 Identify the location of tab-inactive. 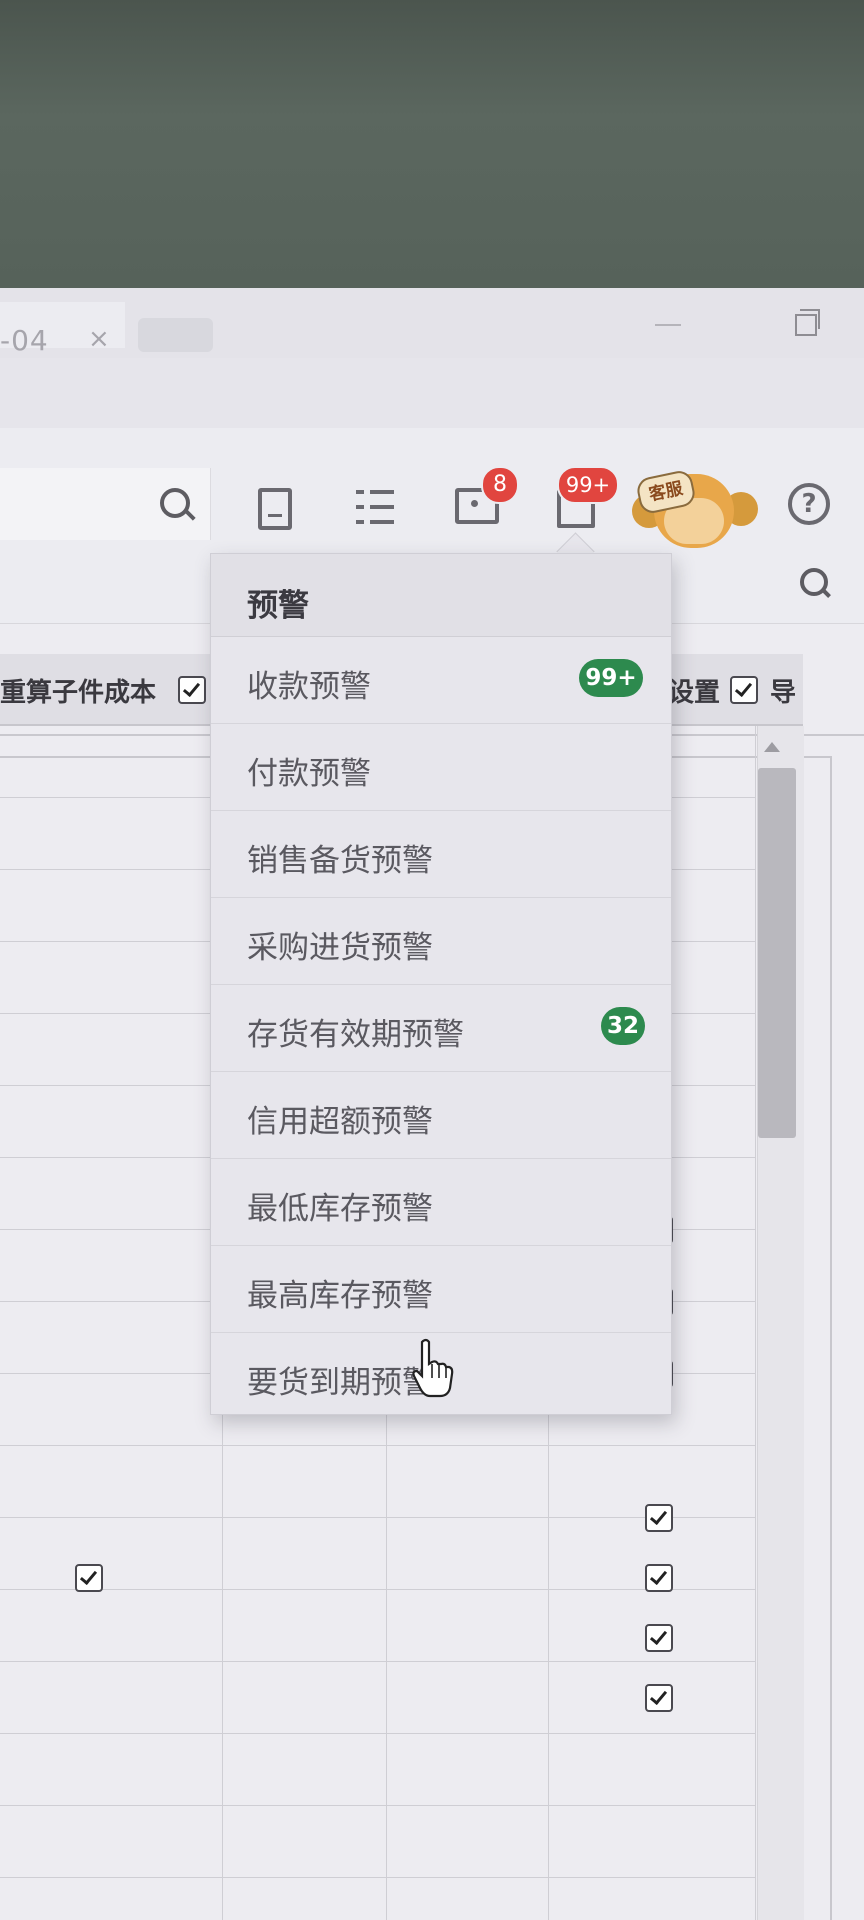
(175, 335).